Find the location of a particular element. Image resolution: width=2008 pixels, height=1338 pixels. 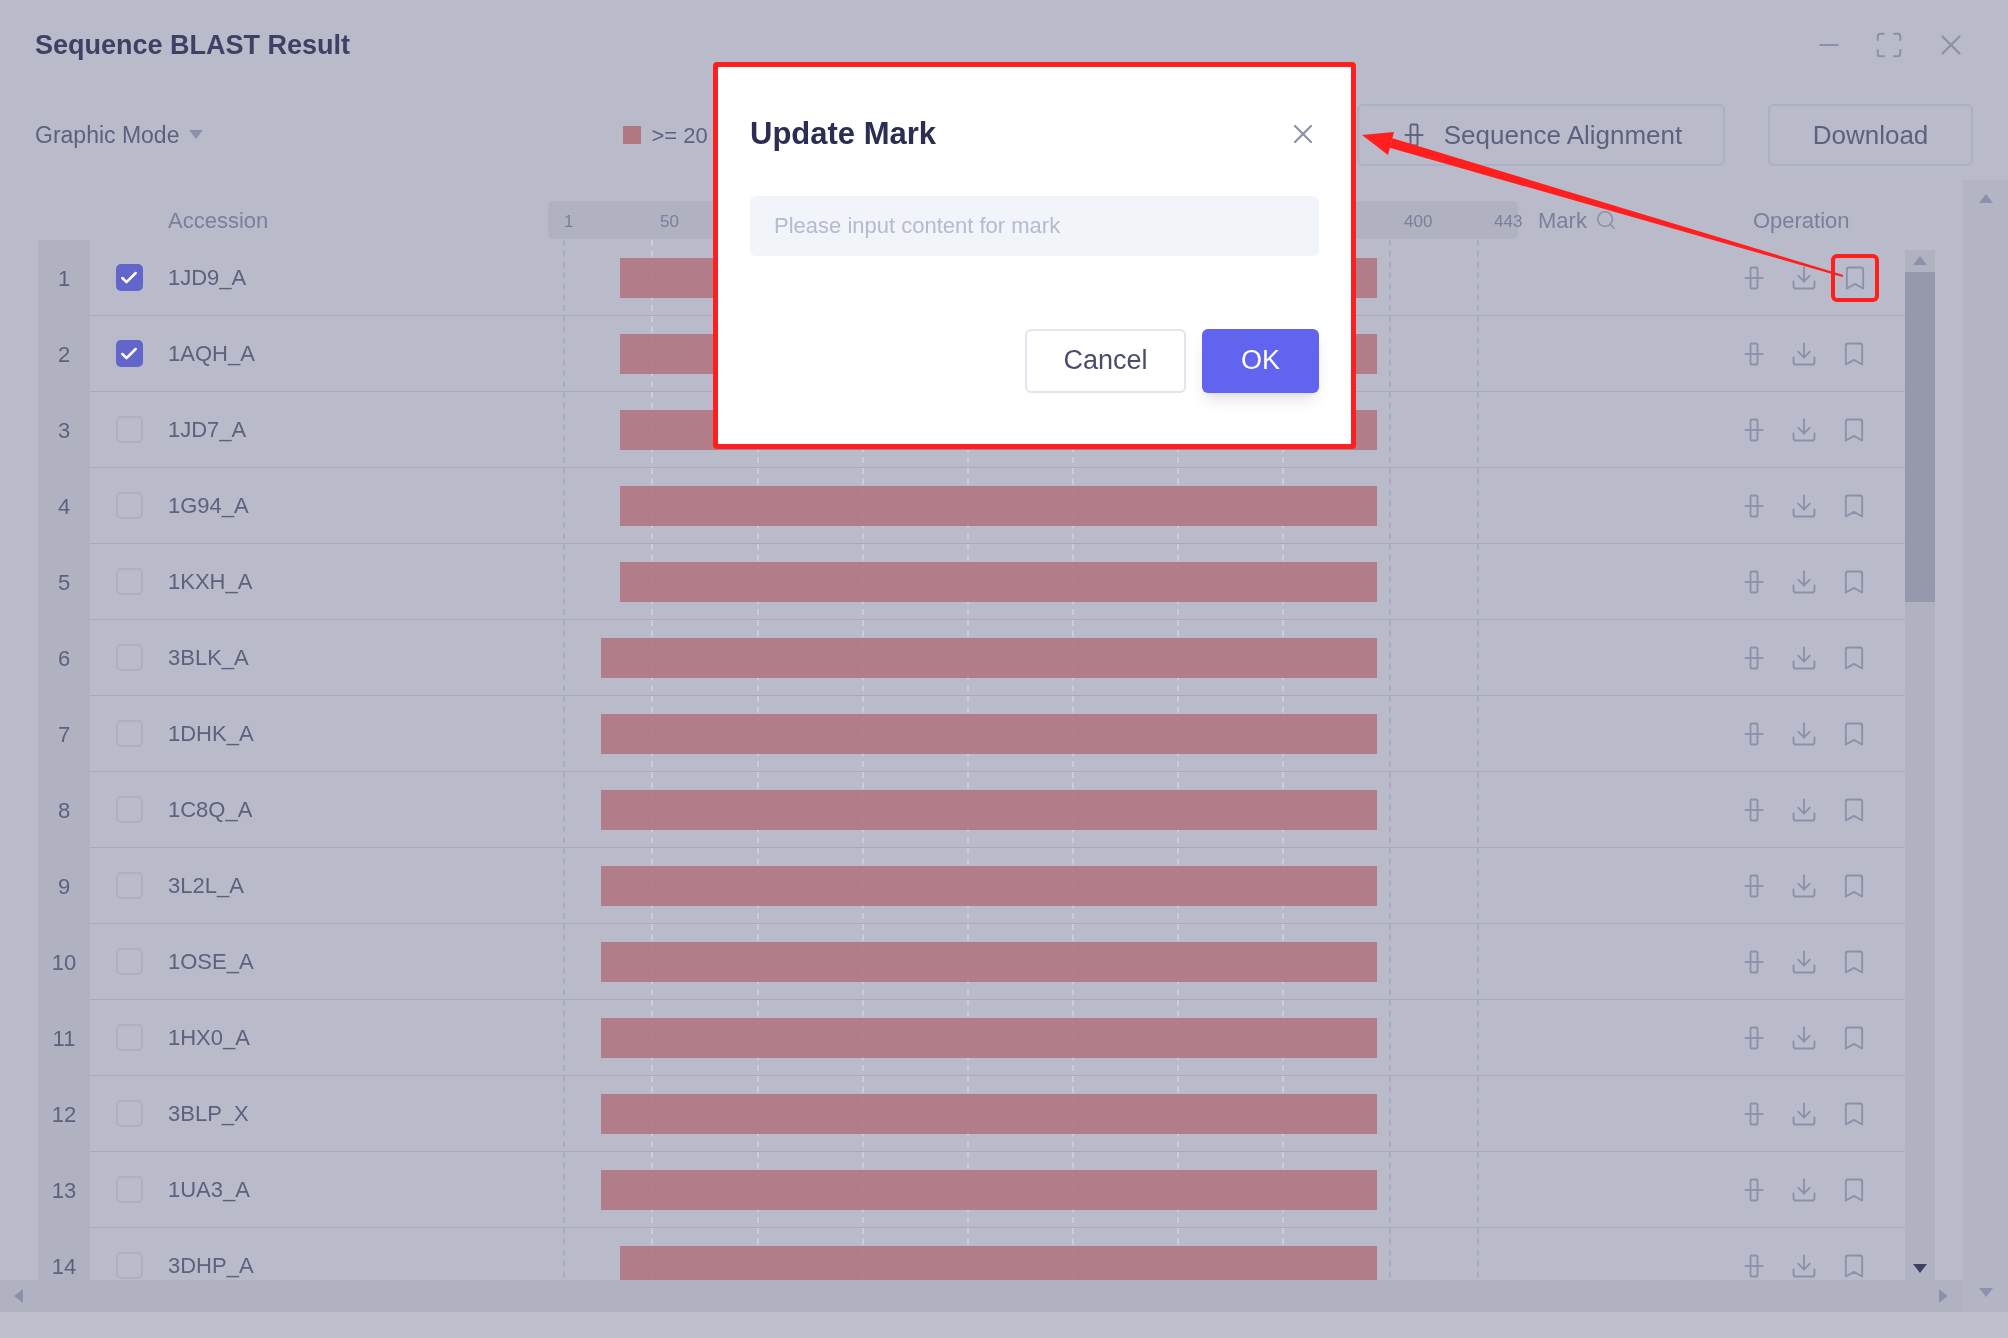

scroll-right-icon is located at coordinates (1944, 1296).